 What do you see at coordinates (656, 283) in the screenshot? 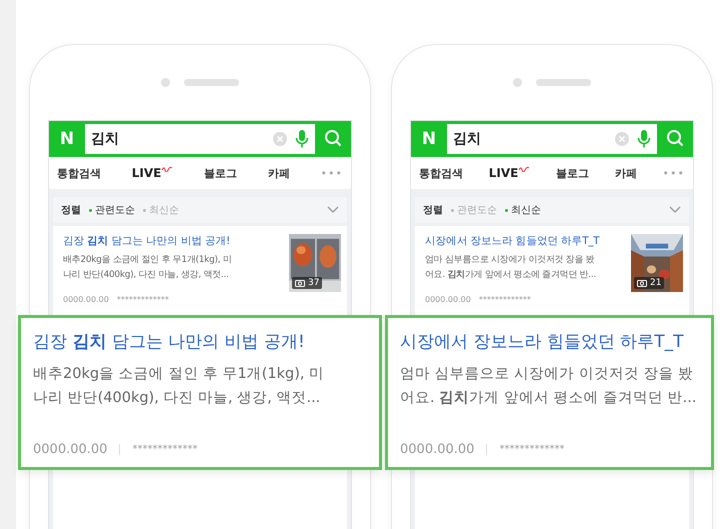
I see `photo-count-text: 21` at bounding box center [656, 283].